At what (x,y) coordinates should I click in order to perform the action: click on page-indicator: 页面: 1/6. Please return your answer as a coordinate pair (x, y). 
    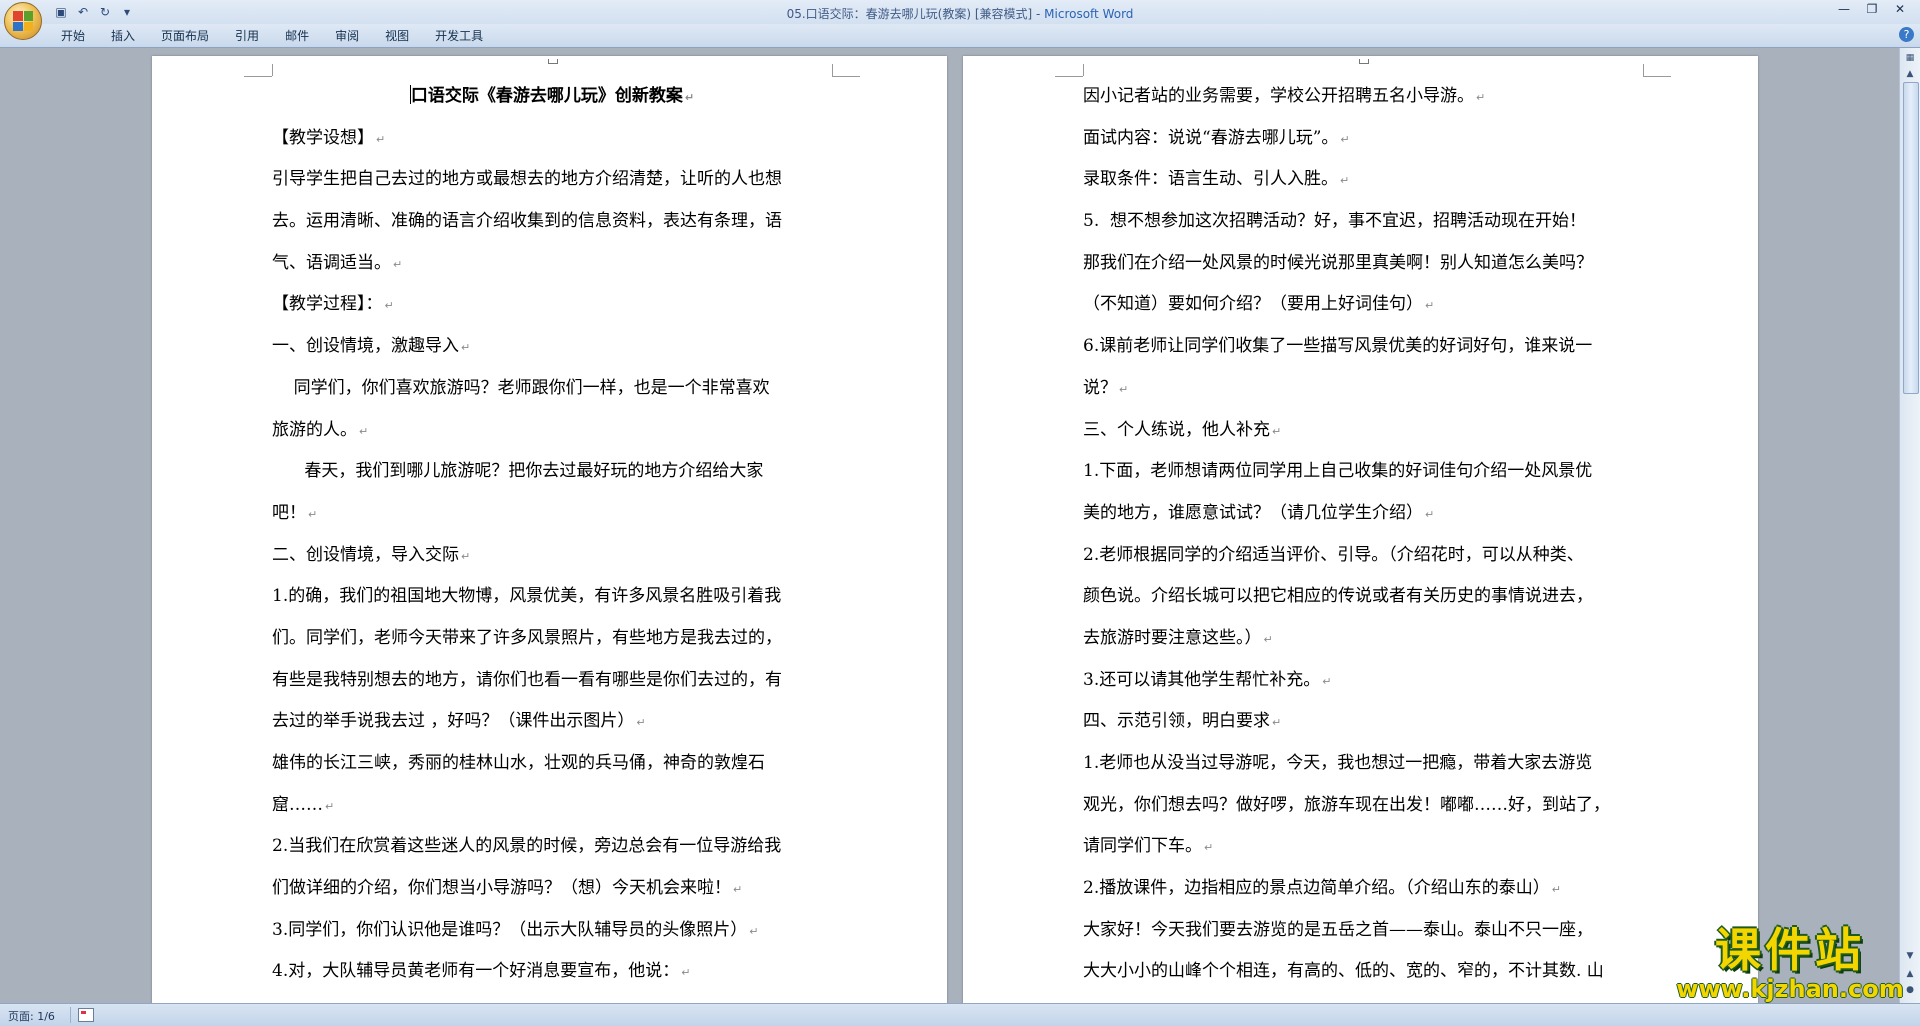
    Looking at the image, I should click on (31, 1016).